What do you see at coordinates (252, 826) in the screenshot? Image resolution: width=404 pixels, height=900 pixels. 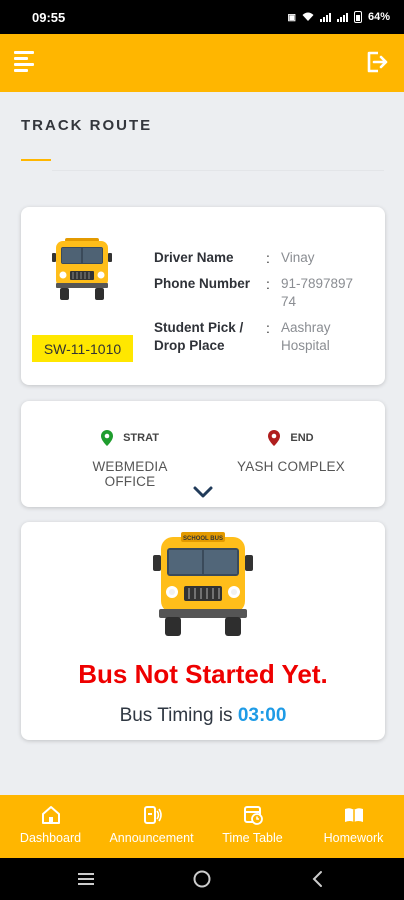 I see `nav-time-table: Time Table` at bounding box center [252, 826].